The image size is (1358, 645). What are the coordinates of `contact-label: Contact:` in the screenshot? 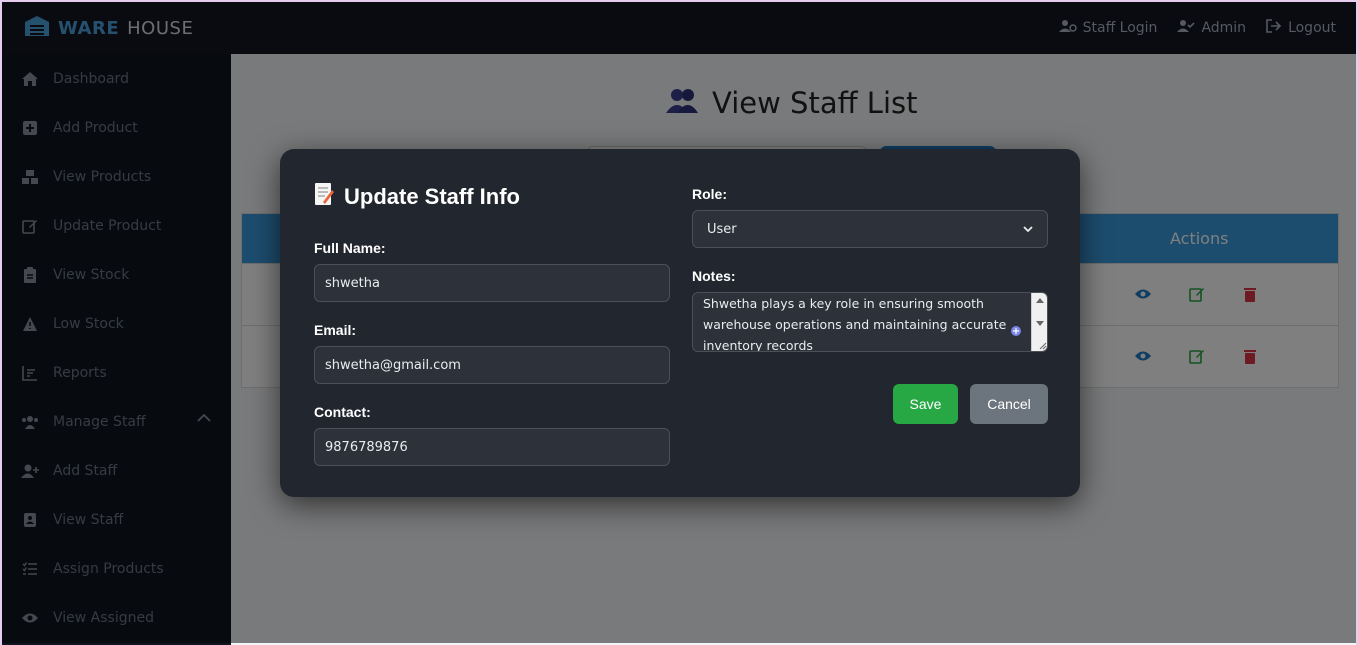 It's located at (342, 412).